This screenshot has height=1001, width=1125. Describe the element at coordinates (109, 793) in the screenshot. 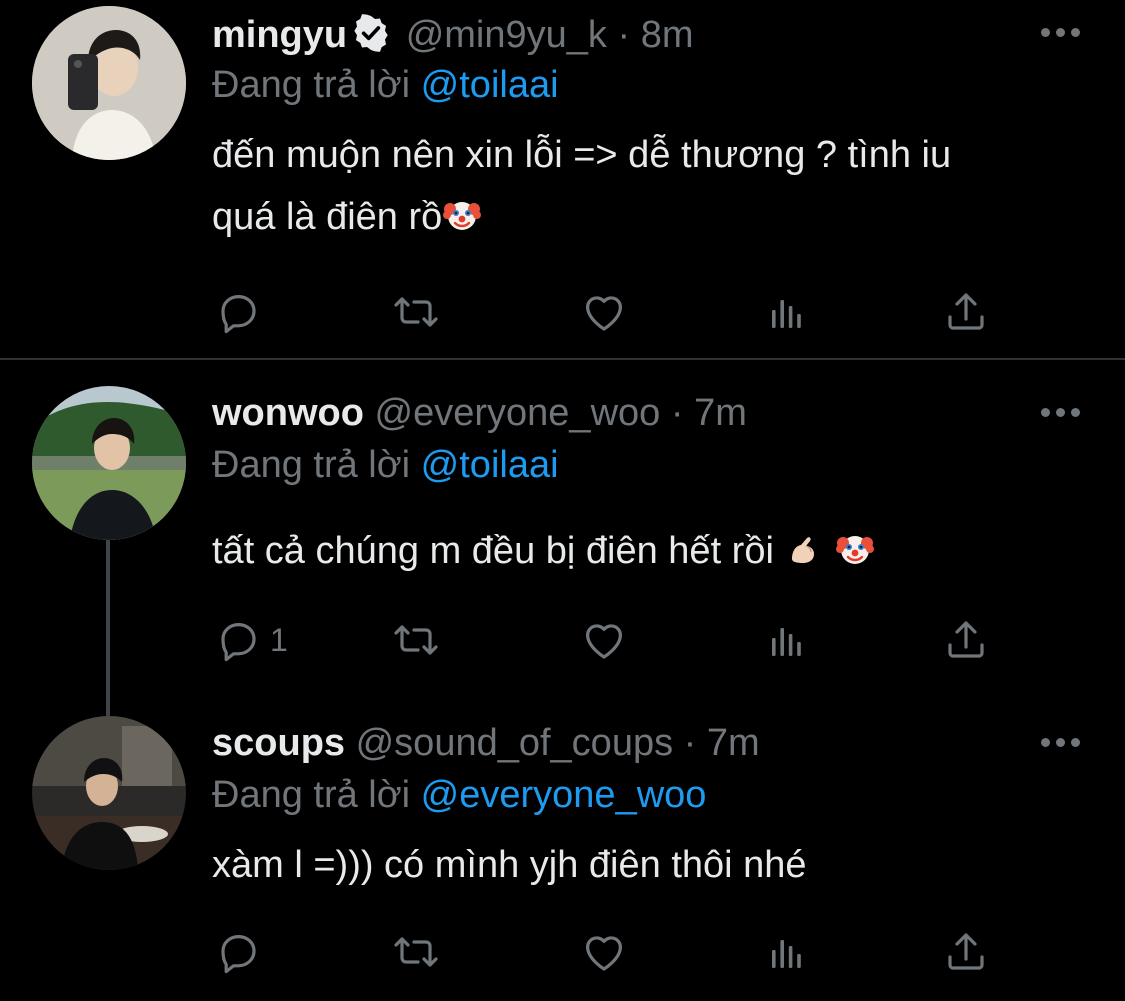

I see `avatar-scoups` at that location.